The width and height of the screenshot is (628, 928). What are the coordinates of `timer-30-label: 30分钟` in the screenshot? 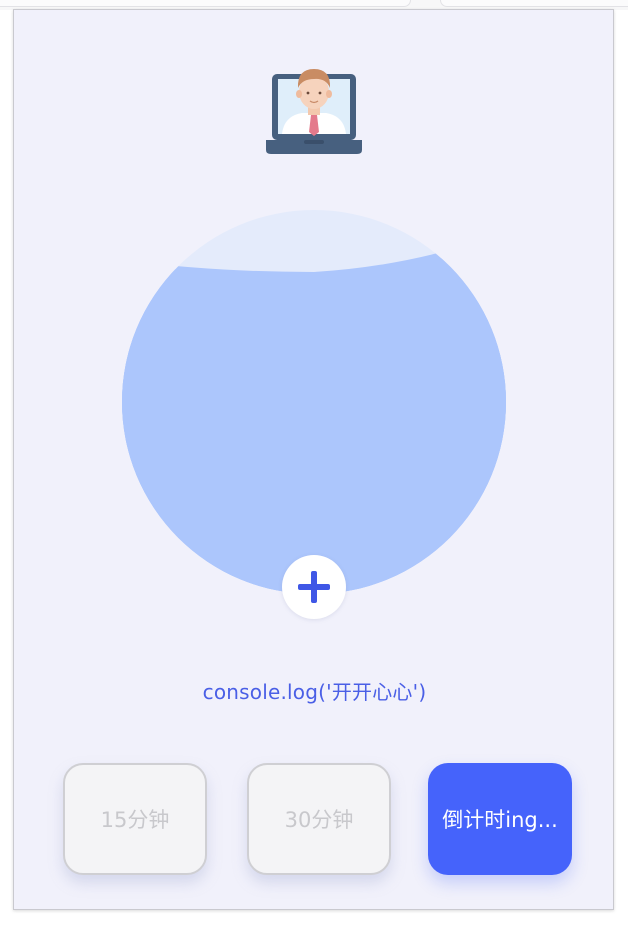 It's located at (319, 820).